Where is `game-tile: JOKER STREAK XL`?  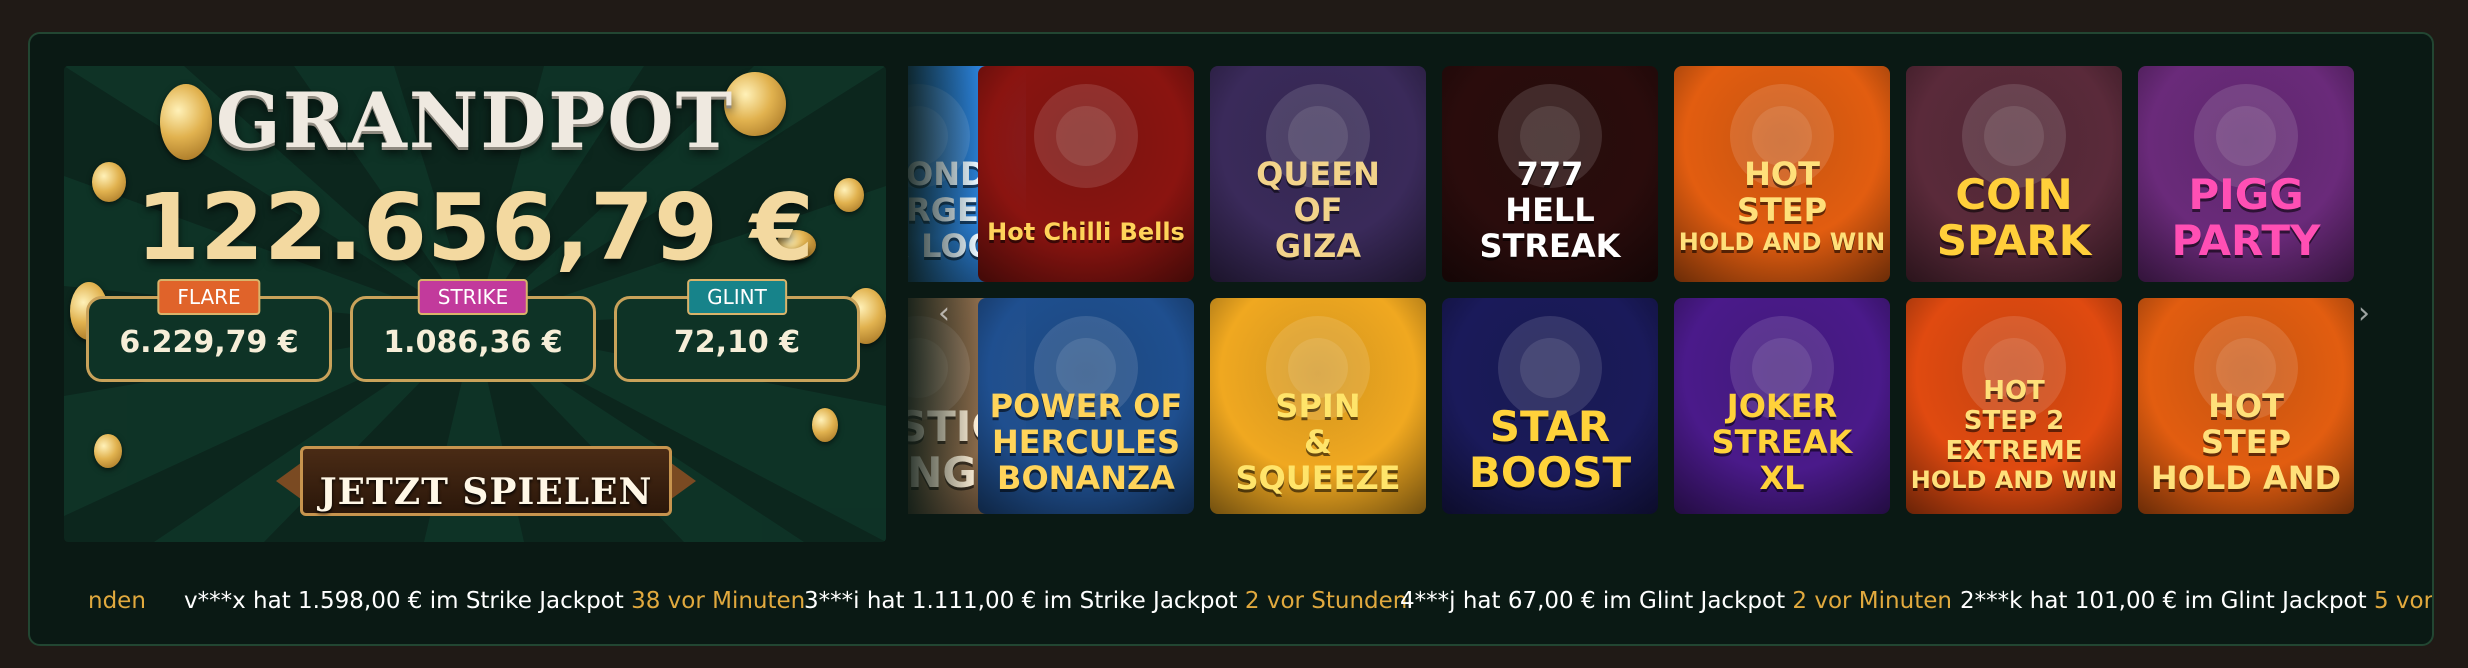 game-tile: JOKER STREAK XL is located at coordinates (1782, 406).